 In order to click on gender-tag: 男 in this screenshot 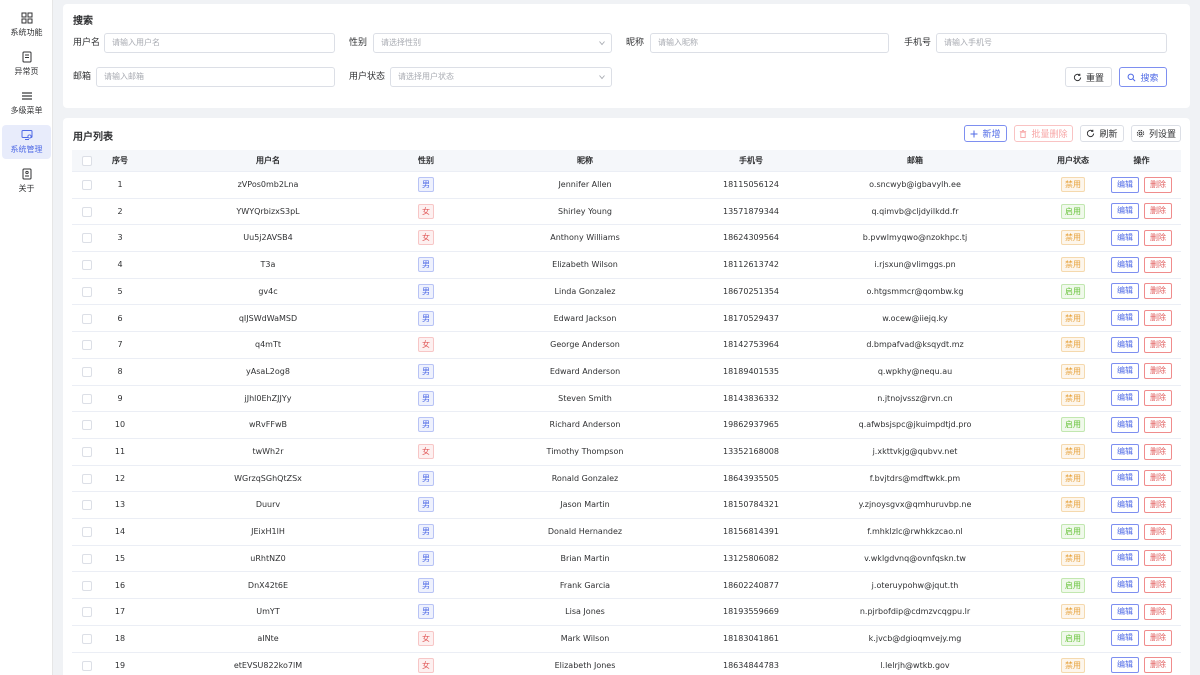, I will do `click(426, 265)`.